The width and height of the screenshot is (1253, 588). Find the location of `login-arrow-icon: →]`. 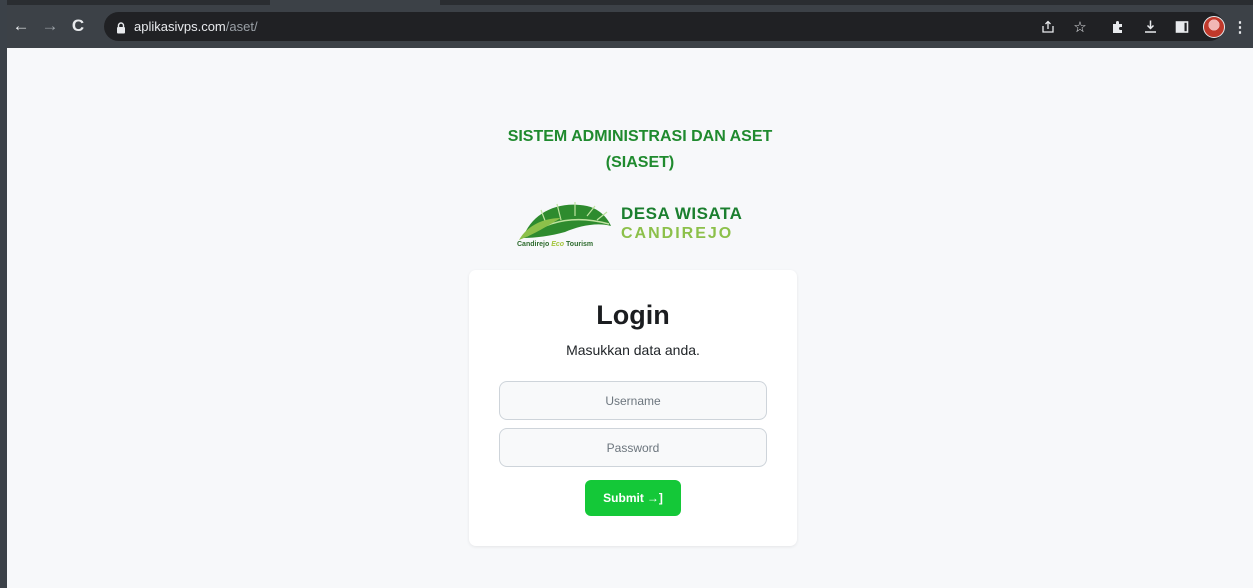

login-arrow-icon: →] is located at coordinates (654, 498).